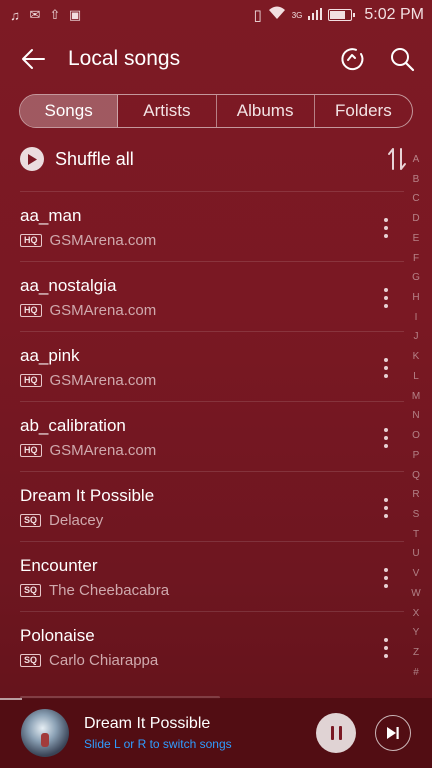  What do you see at coordinates (11, 699) in the screenshot?
I see `playback-progress` at bounding box center [11, 699].